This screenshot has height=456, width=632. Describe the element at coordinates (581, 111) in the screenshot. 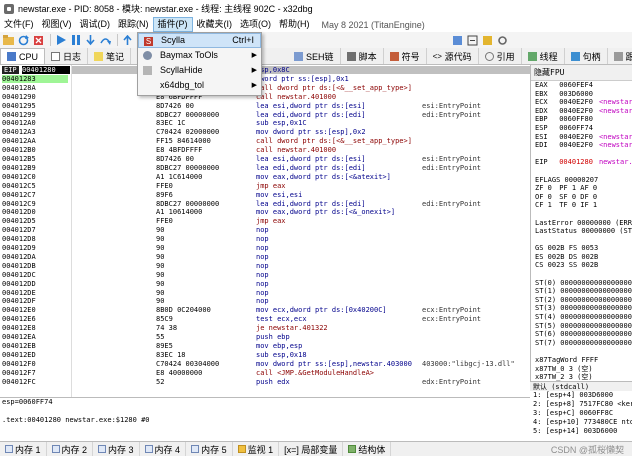

I see `register-row: EDX 0040E2F0 <newstar.EntryPoint>` at that location.